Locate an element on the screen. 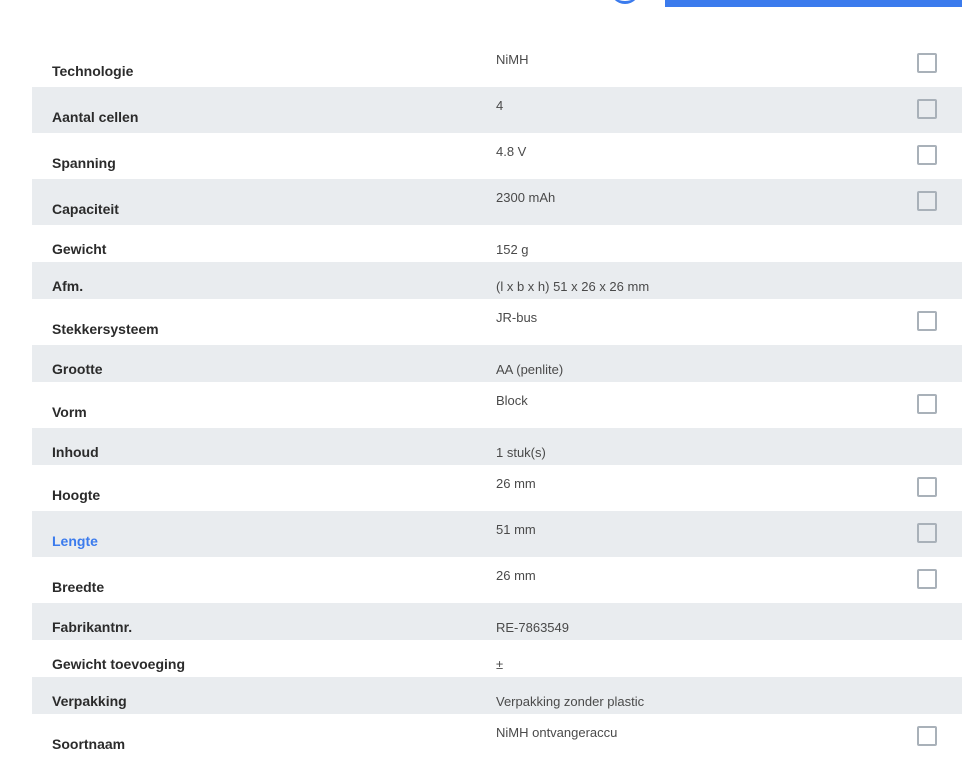 This screenshot has height=762, width=975. spec-label: Inhoud is located at coordinates (75, 452).